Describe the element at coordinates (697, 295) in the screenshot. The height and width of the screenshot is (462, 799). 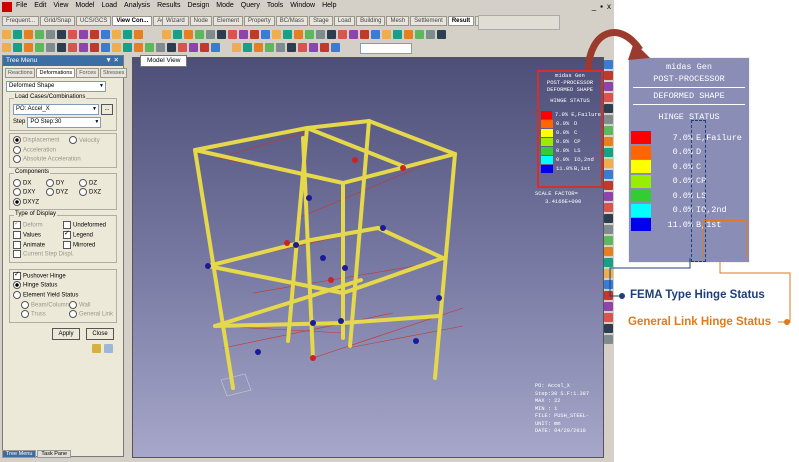
I see `fema-callout-label: FEMA Type Hinge Status` at that location.